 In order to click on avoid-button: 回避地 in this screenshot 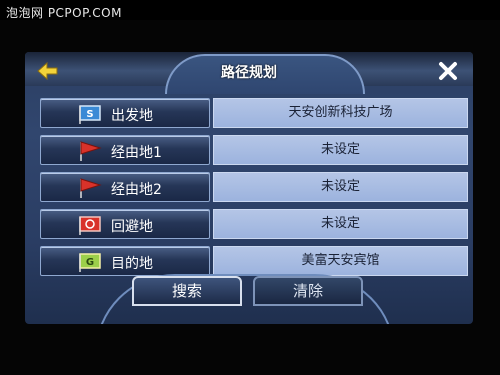, I will do `click(125, 224)`.